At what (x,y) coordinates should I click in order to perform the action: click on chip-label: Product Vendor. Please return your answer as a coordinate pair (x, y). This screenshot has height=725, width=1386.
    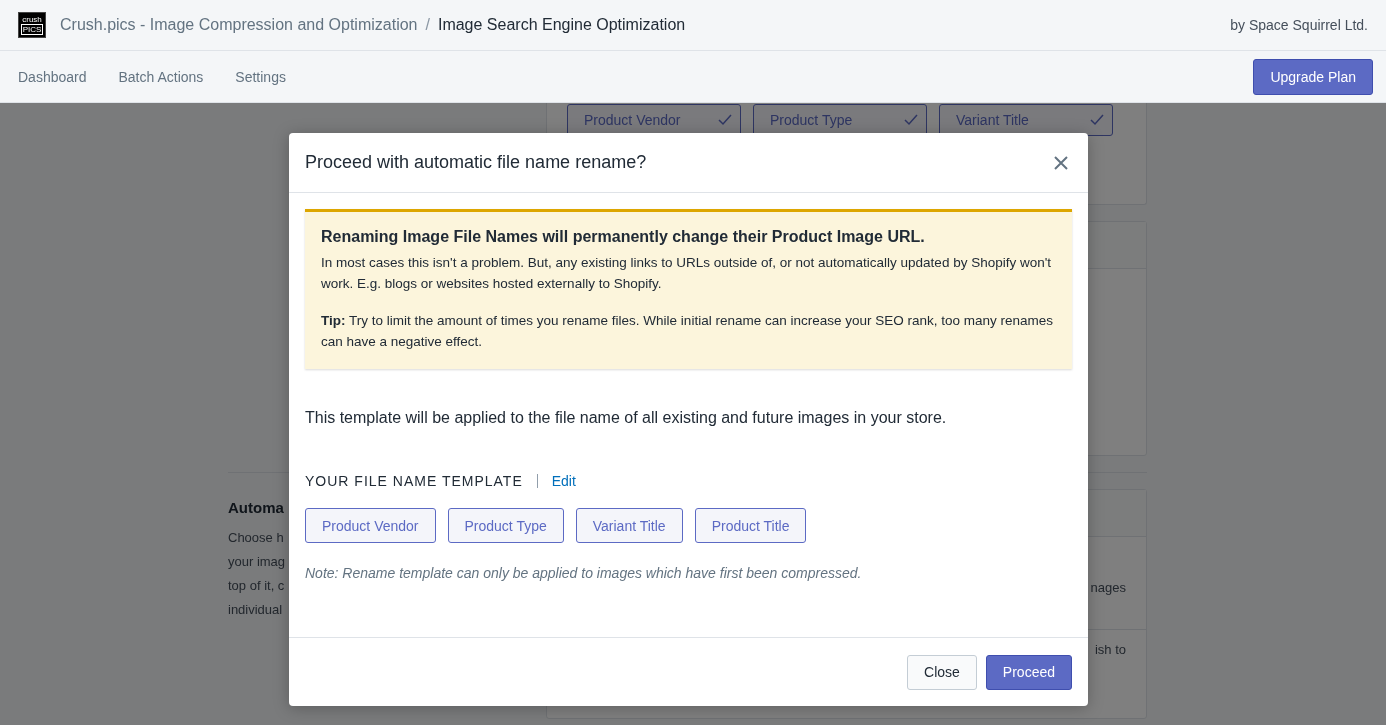
    Looking at the image, I should click on (632, 120).